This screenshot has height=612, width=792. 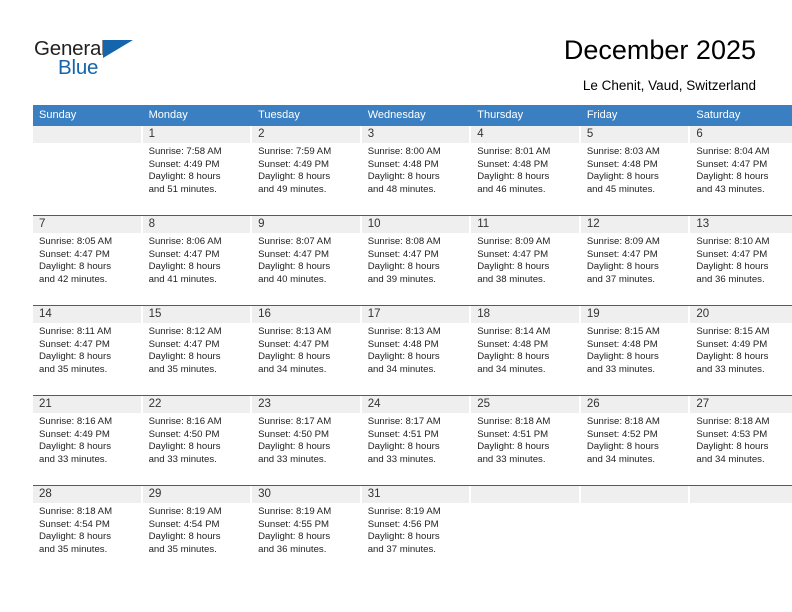 I want to click on day-number: 15, so click(x=196, y=314).